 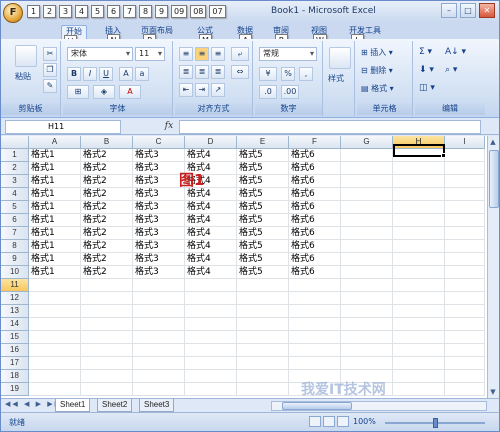 I want to click on vertical-scroll-thumb, so click(x=494, y=179).